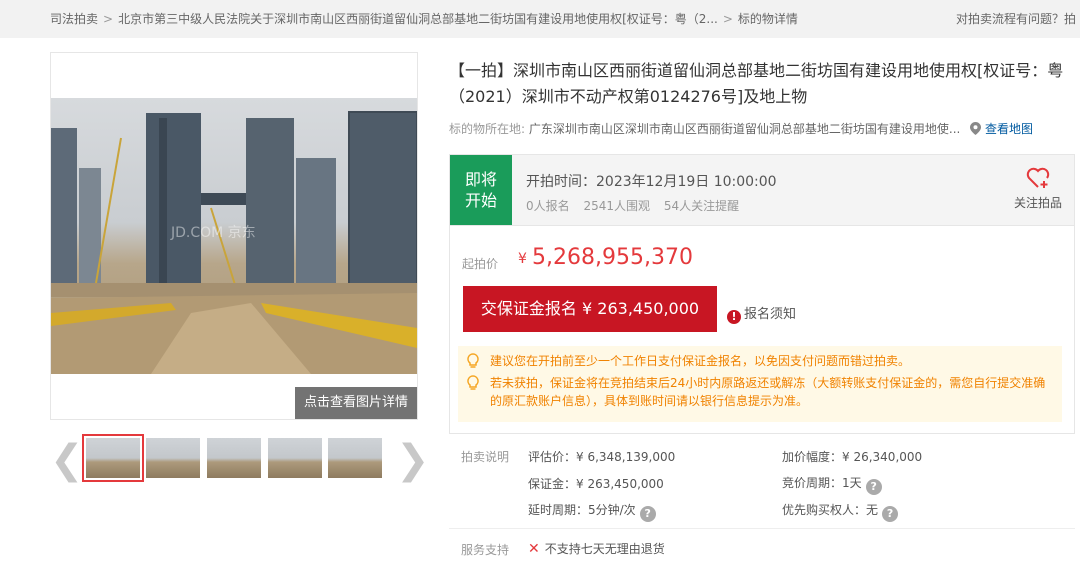 The width and height of the screenshot is (1080, 575). What do you see at coordinates (822, 483) in the screenshot?
I see `bid-cycle-text: 竞价周期：1天` at bounding box center [822, 483].